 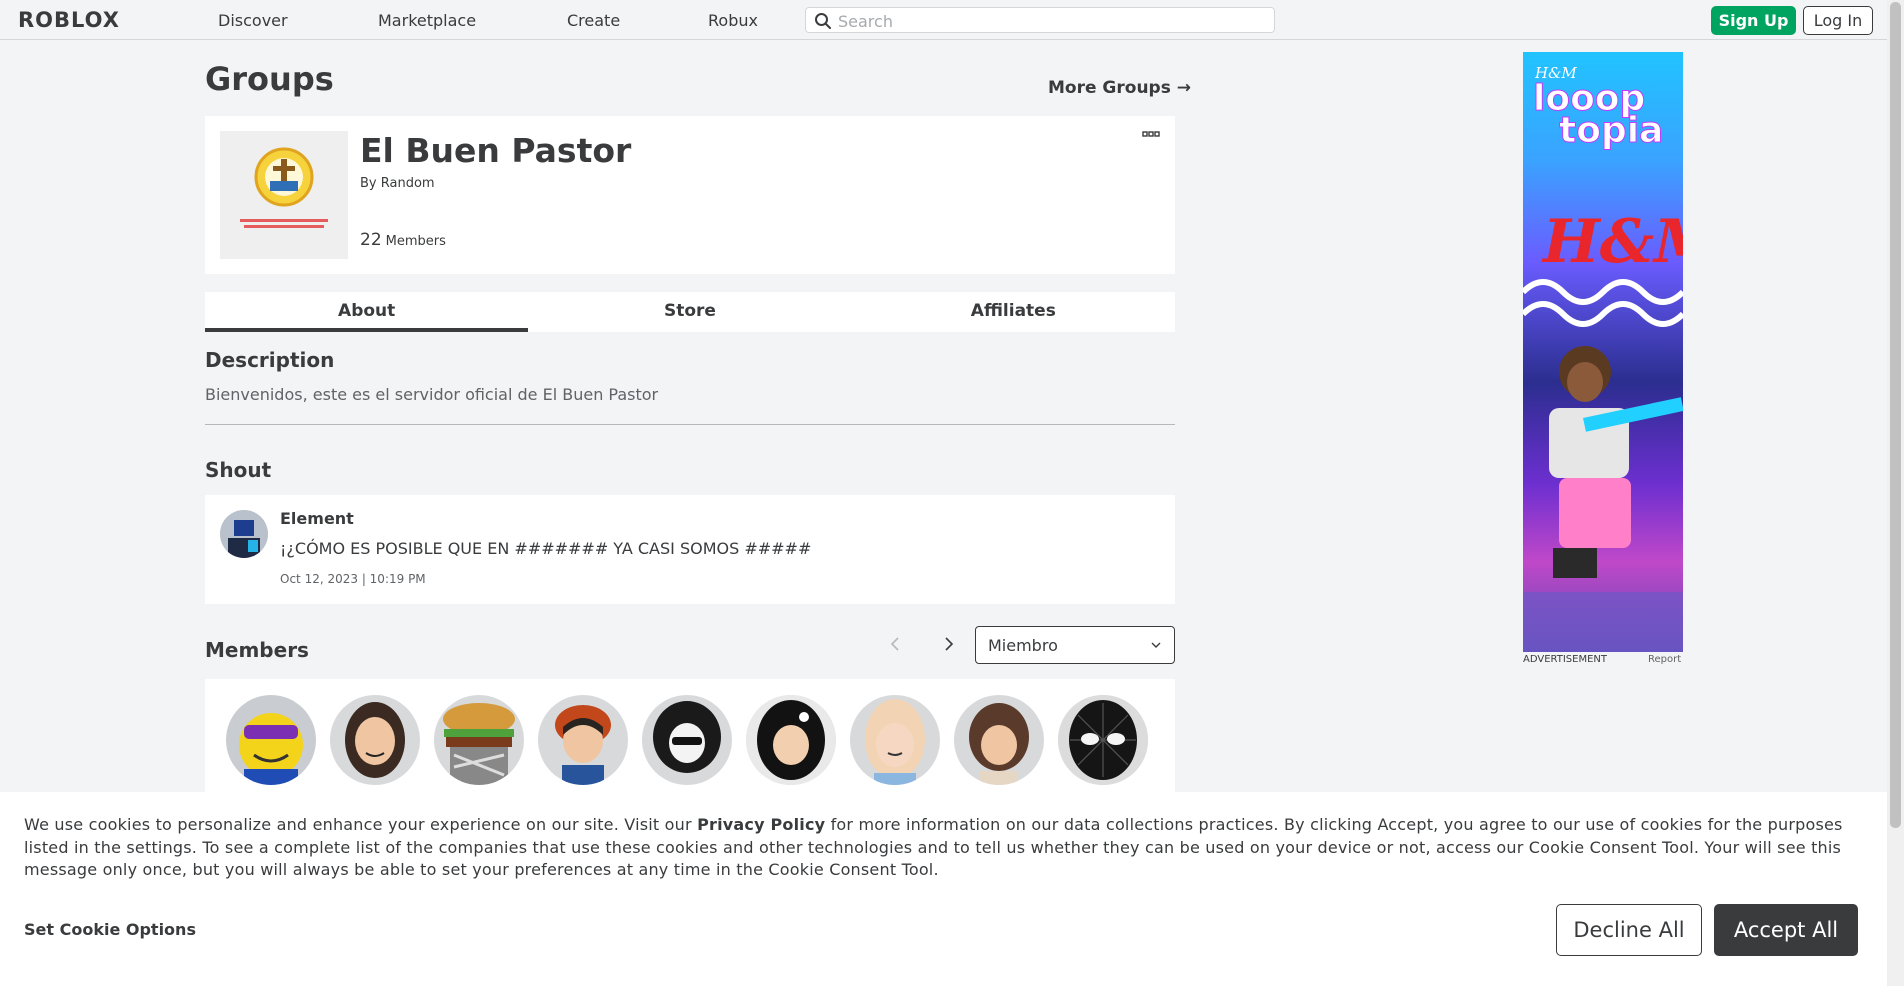 I want to click on members-list, so click(x=690, y=739).